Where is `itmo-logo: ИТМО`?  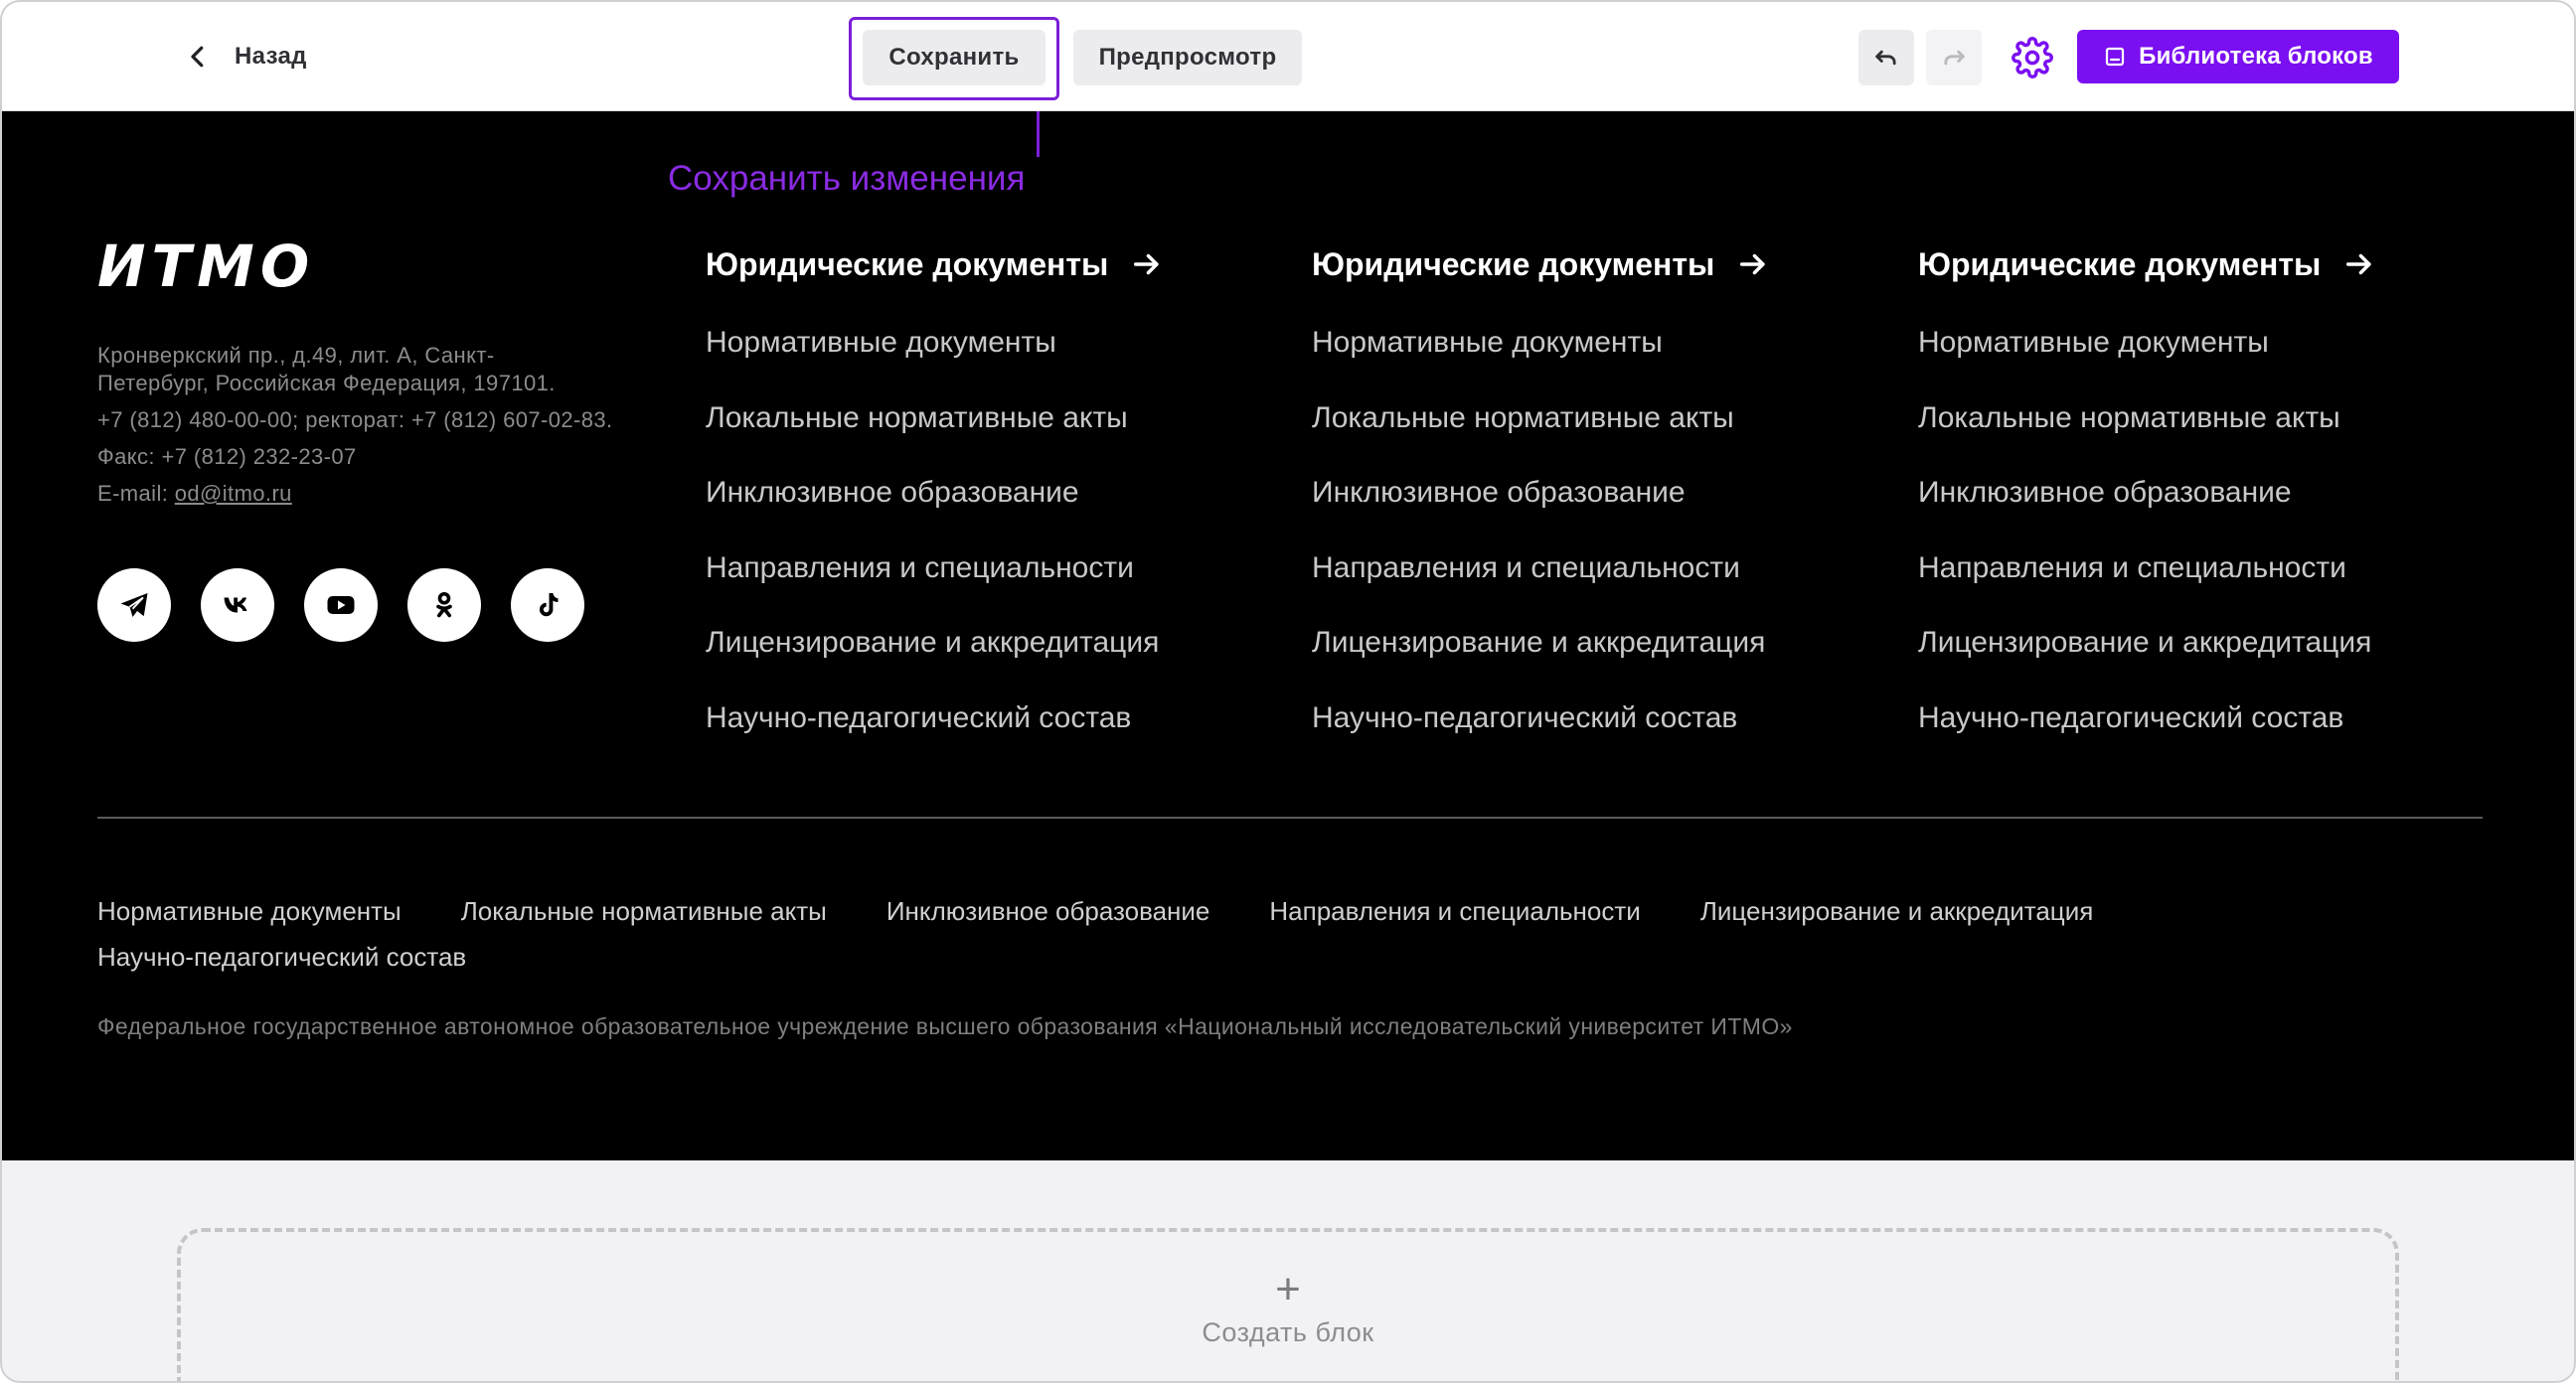
itmo-logo: ИТМО is located at coordinates (206, 266).